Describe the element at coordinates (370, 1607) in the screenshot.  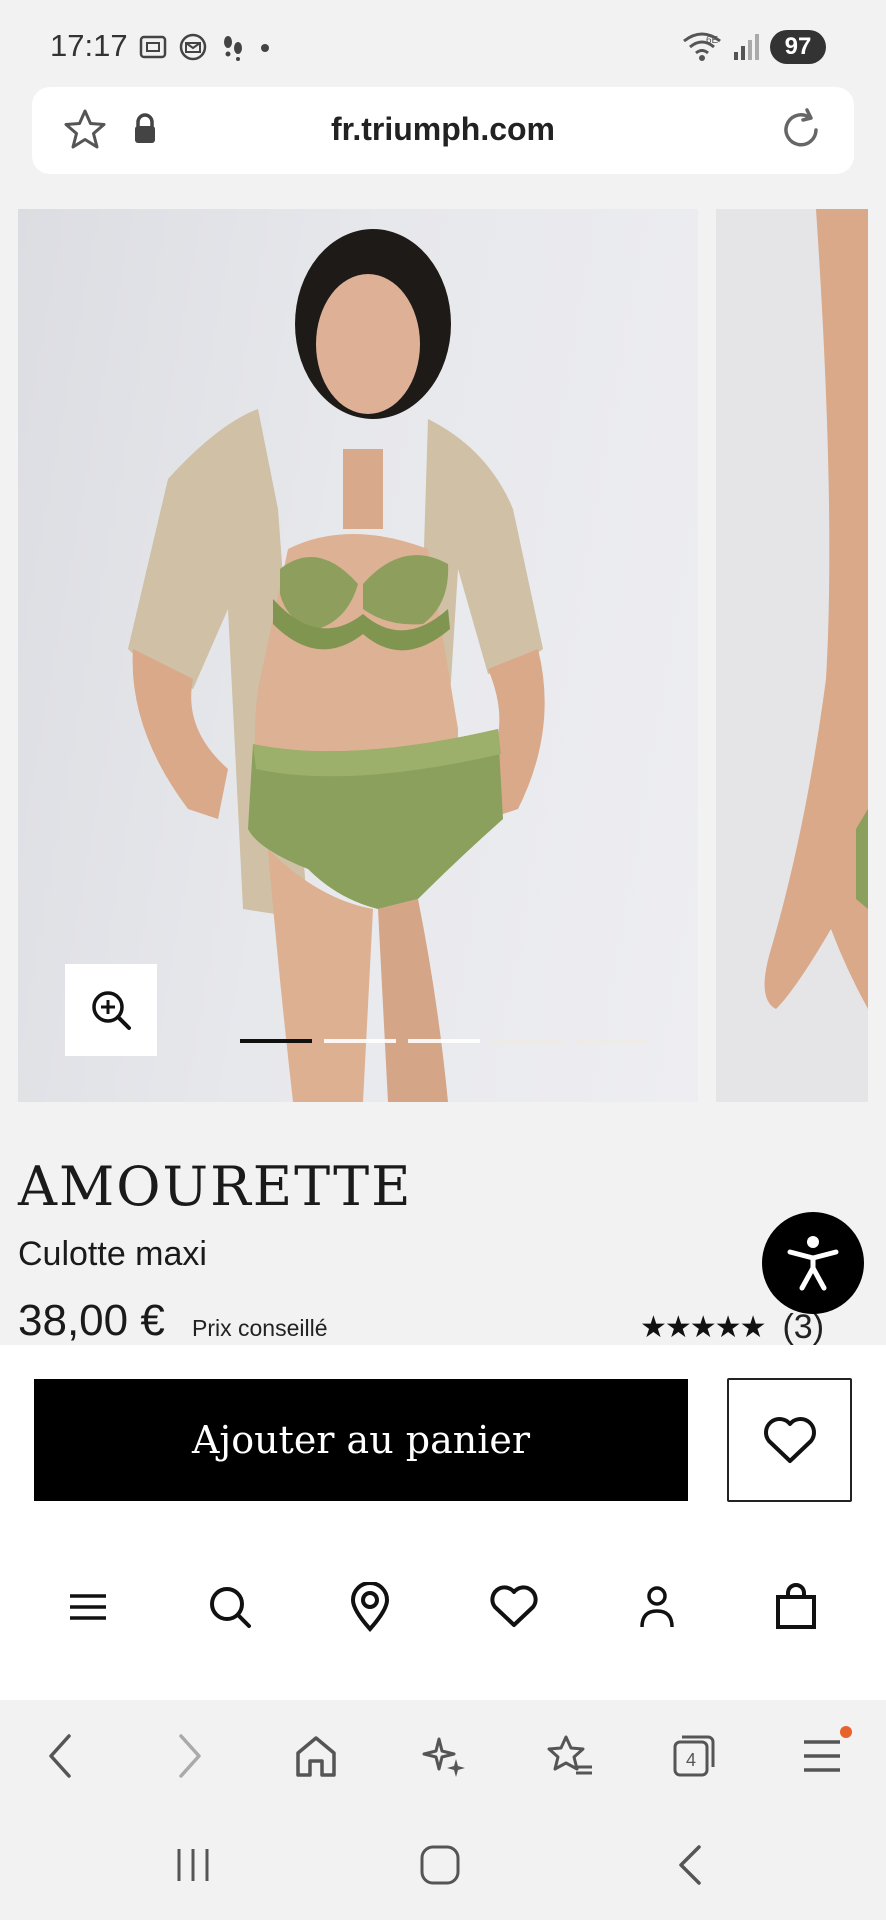
I see `store-locator-icon` at that location.